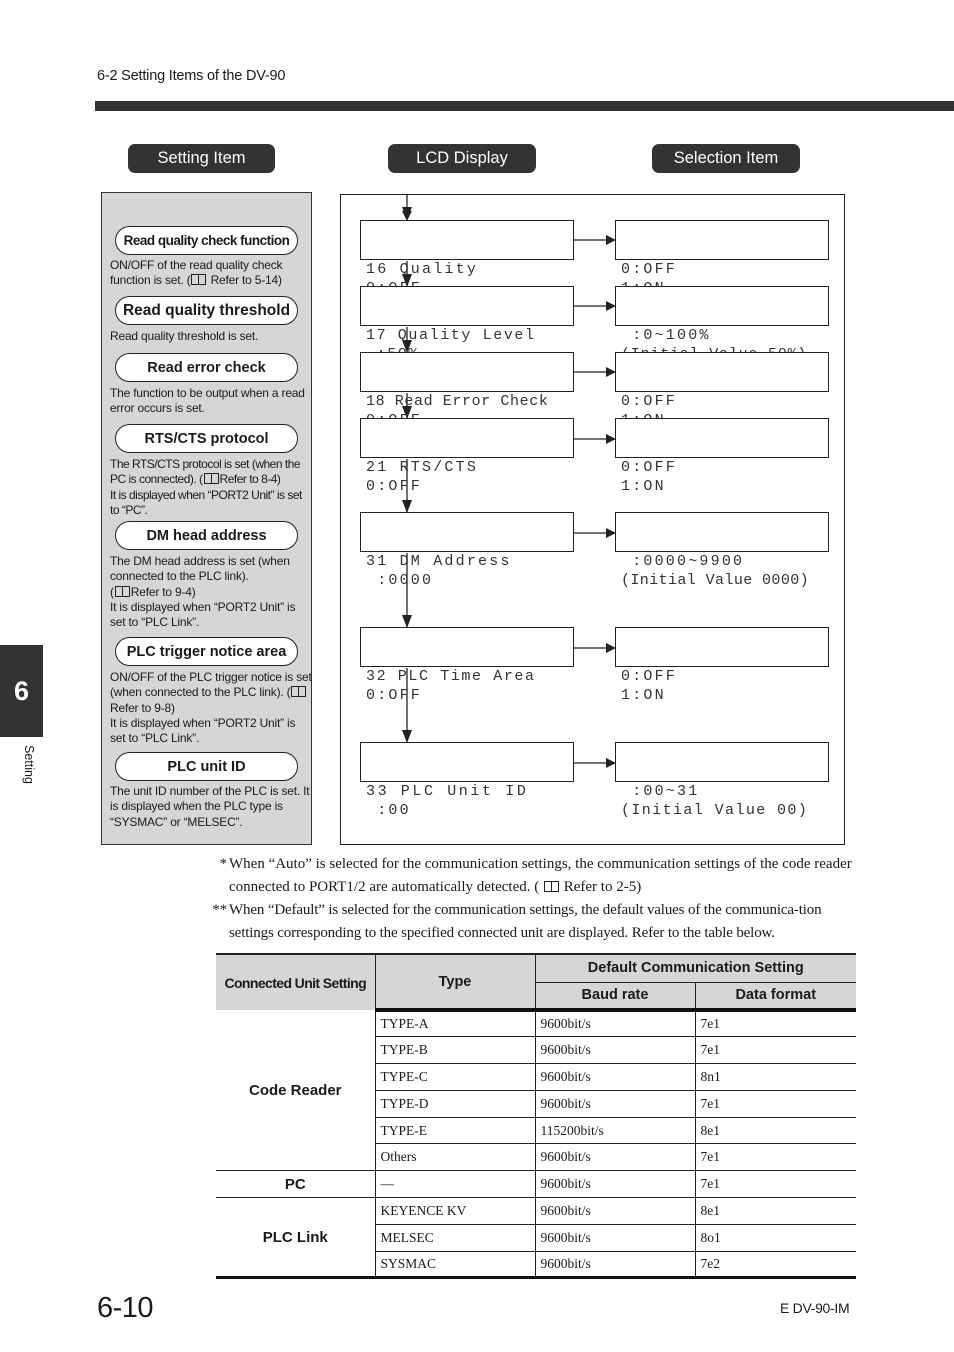 The height and width of the screenshot is (1352, 954). What do you see at coordinates (206, 766) in the screenshot?
I see `setting-pill-plc-unit-id: PLC unit ID` at bounding box center [206, 766].